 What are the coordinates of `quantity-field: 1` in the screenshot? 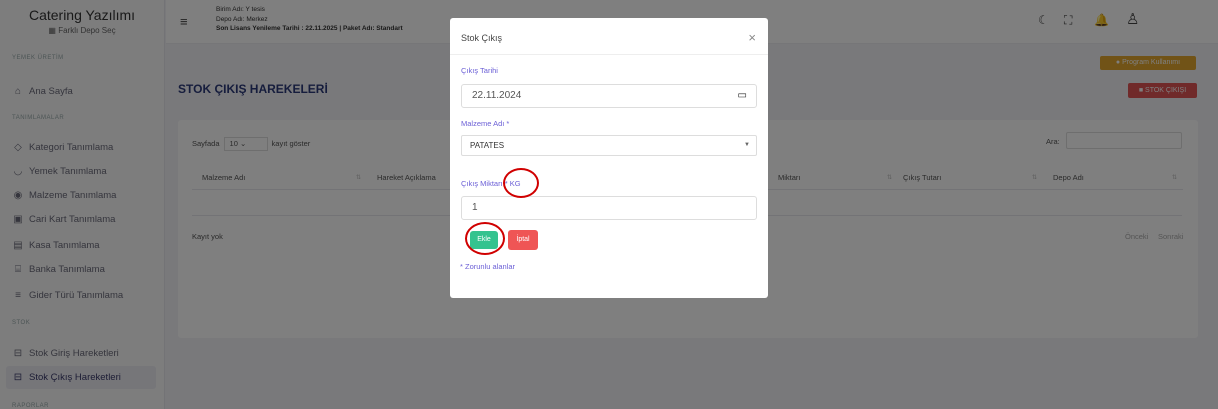 It's located at (609, 208).